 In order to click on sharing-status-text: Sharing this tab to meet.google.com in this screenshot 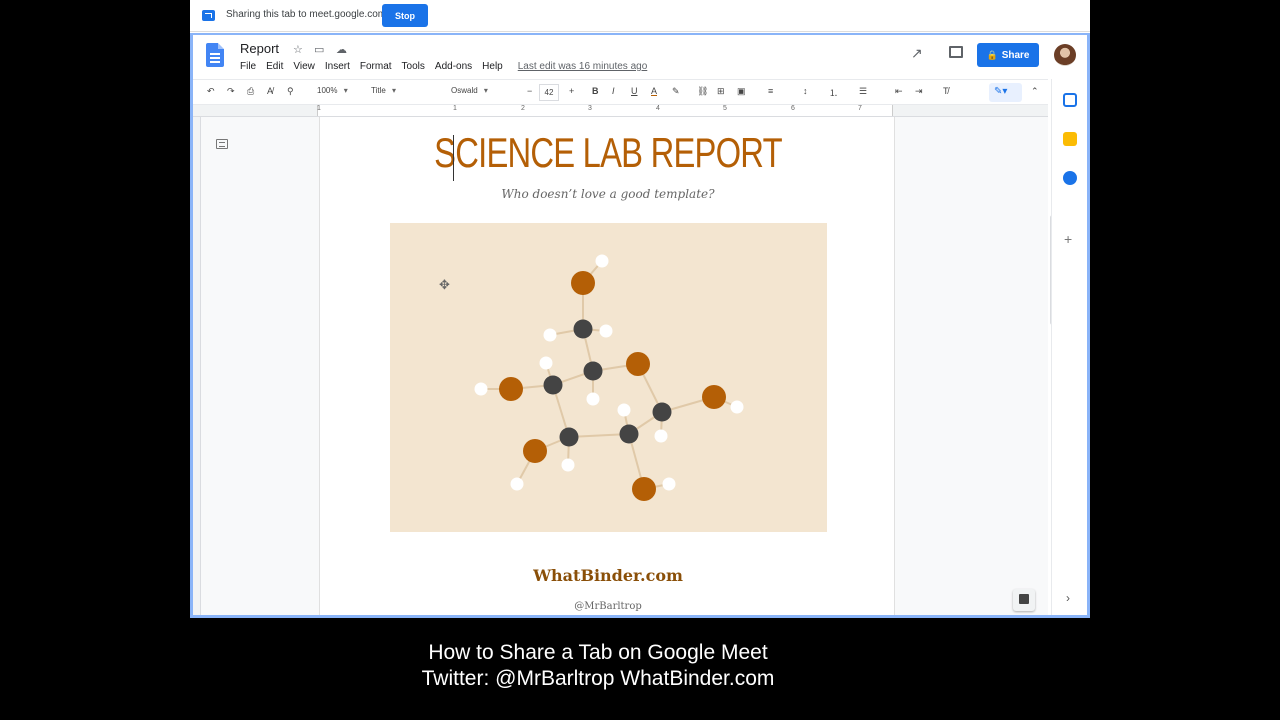, I will do `click(306, 14)`.